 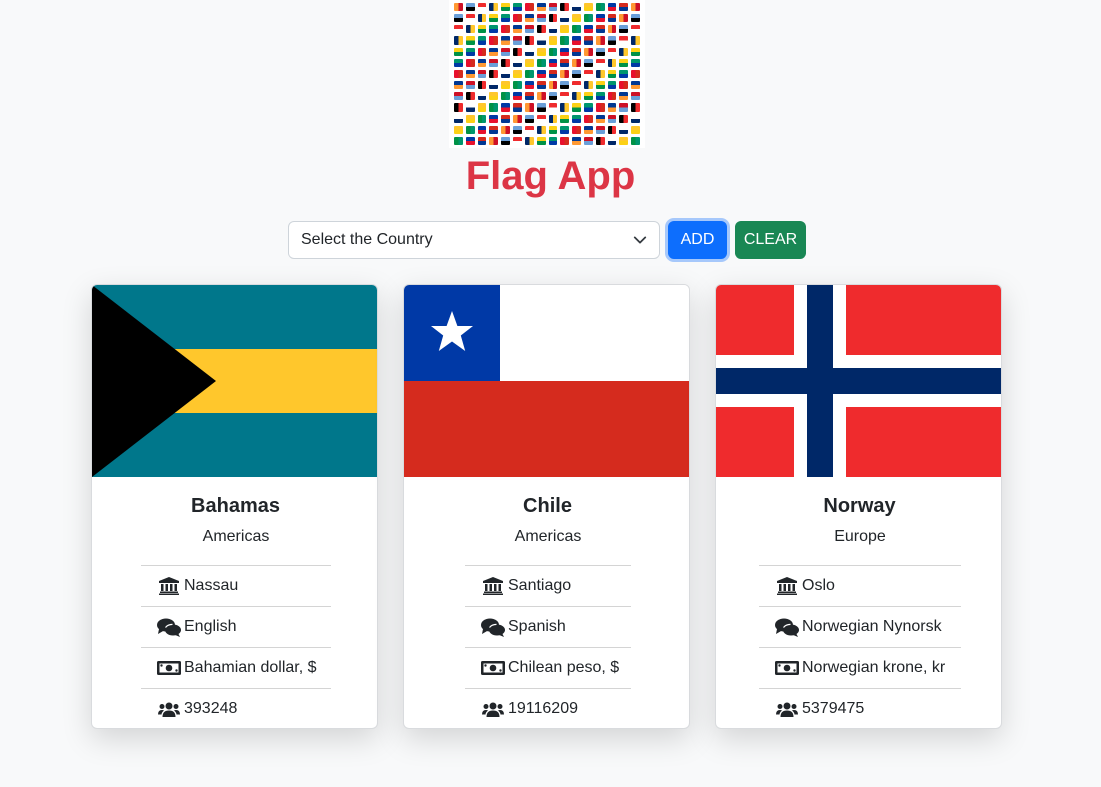 I want to click on currency-item: Bahamian dollar, $, so click(x=236, y=667).